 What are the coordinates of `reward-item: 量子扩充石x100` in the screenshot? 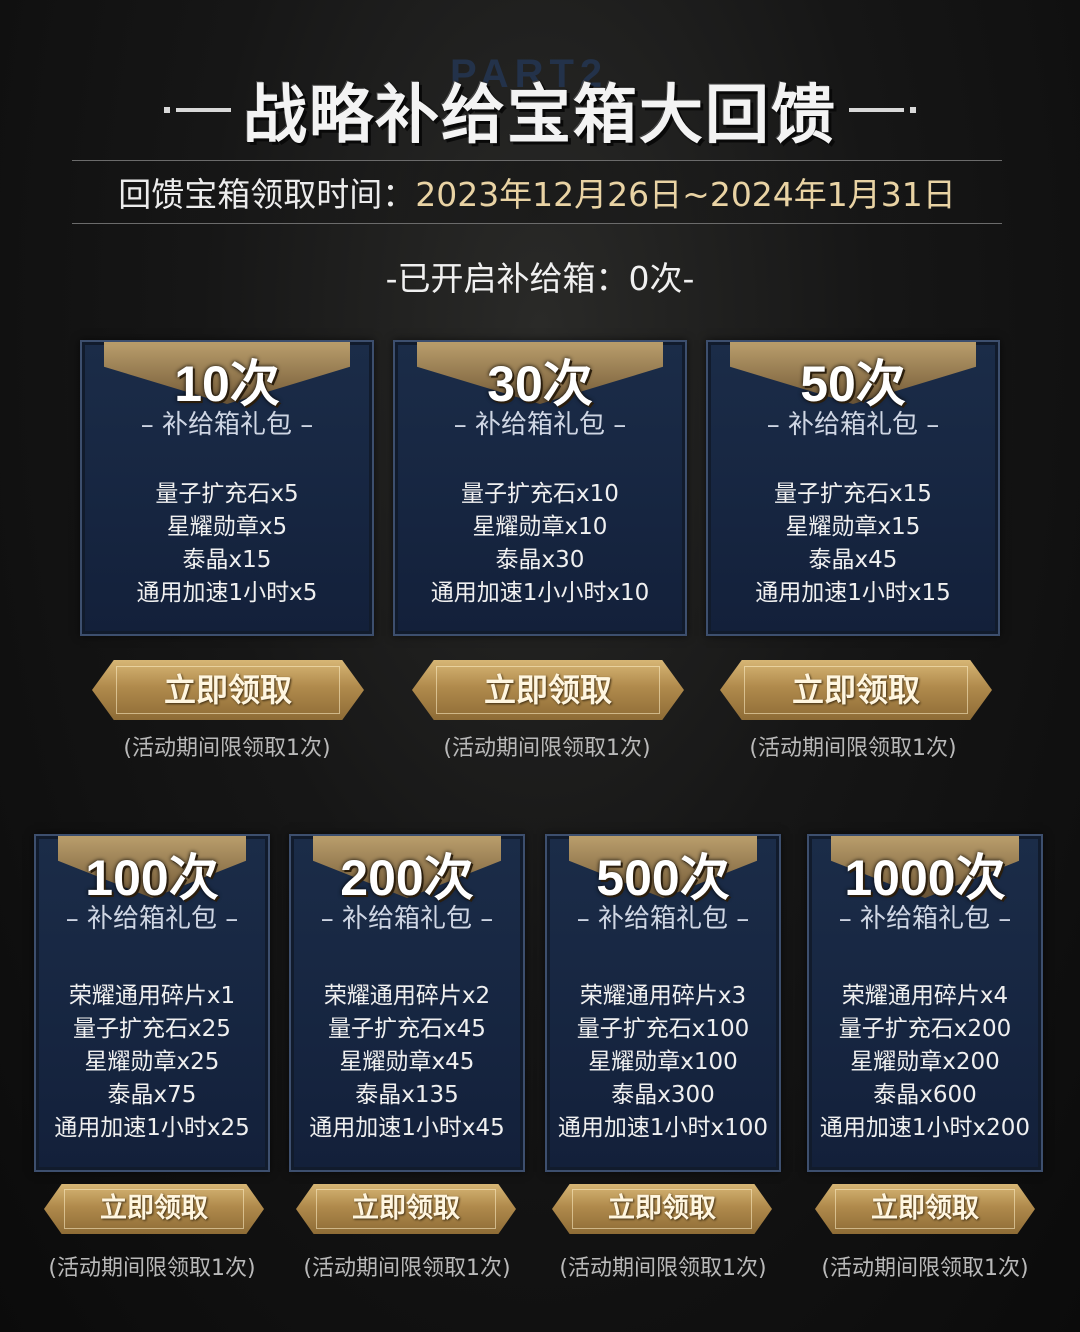 It's located at (663, 1029).